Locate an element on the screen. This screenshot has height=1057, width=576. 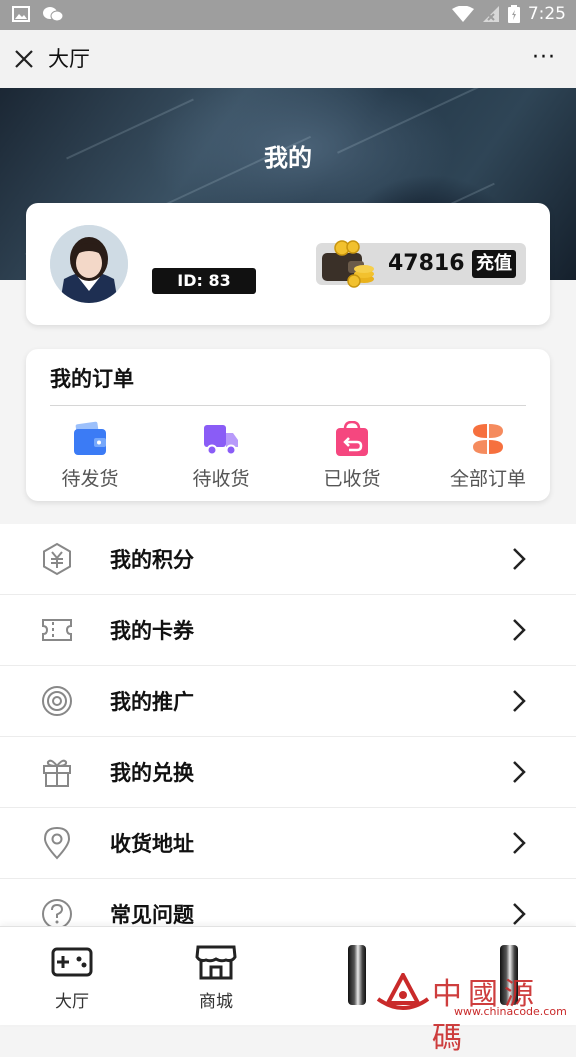
bottom-tab-bar: 大厅 商城 中國源碼 www.chinacode.com is located at coordinates (288, 991).